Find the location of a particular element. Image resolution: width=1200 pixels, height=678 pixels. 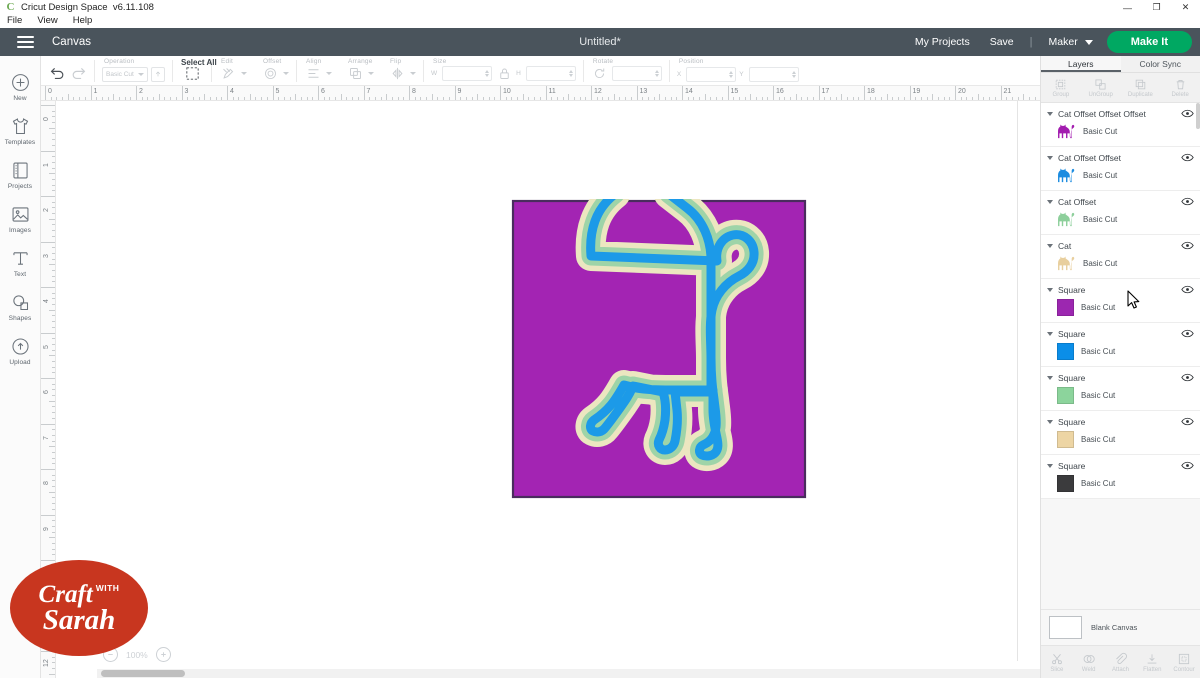

undo-icon is located at coordinates (57, 73).